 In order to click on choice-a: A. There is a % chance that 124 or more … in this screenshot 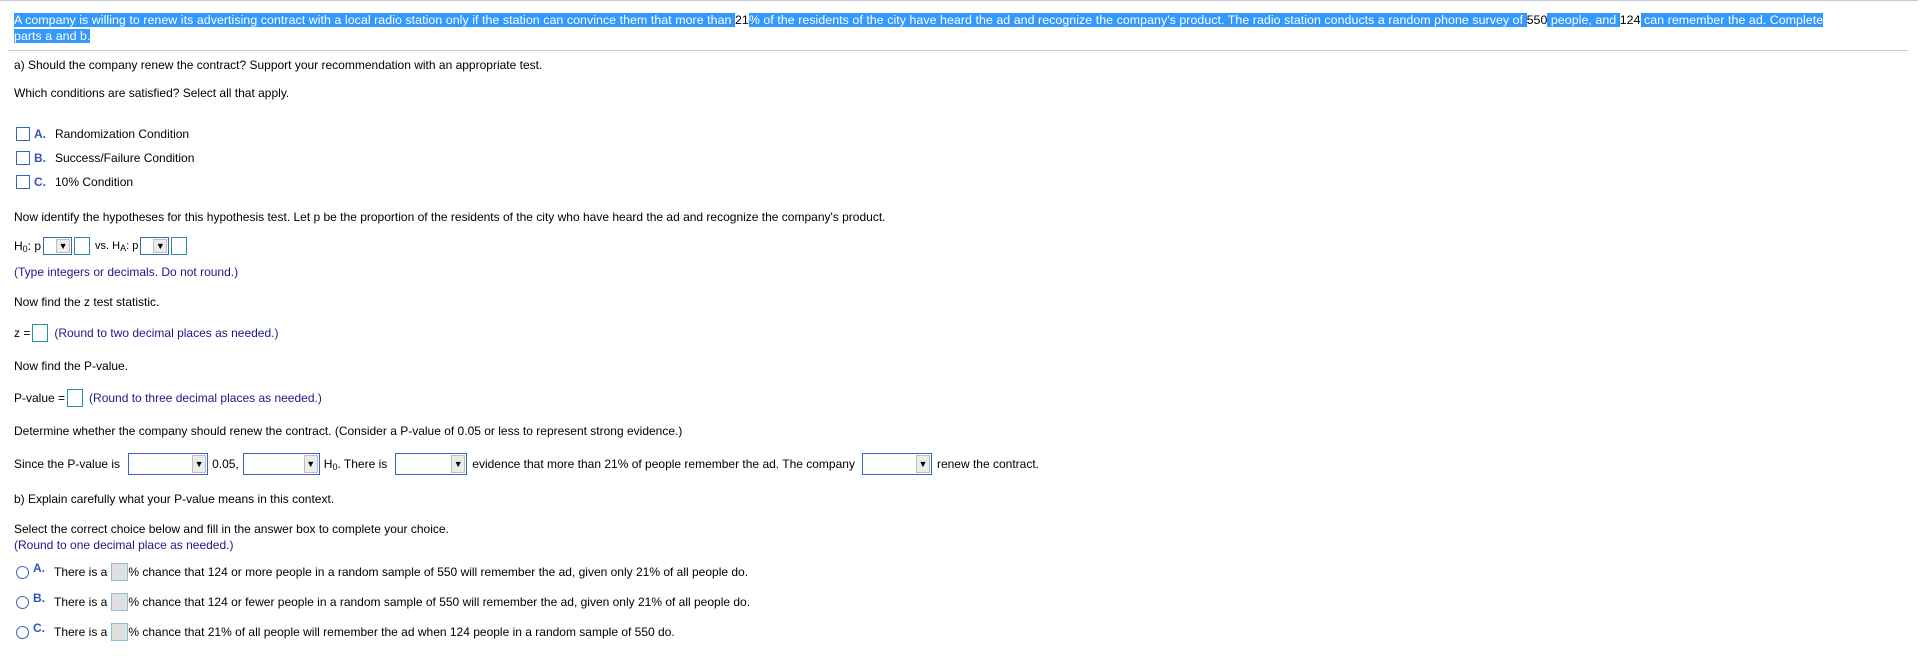, I will do `click(382, 571)`.